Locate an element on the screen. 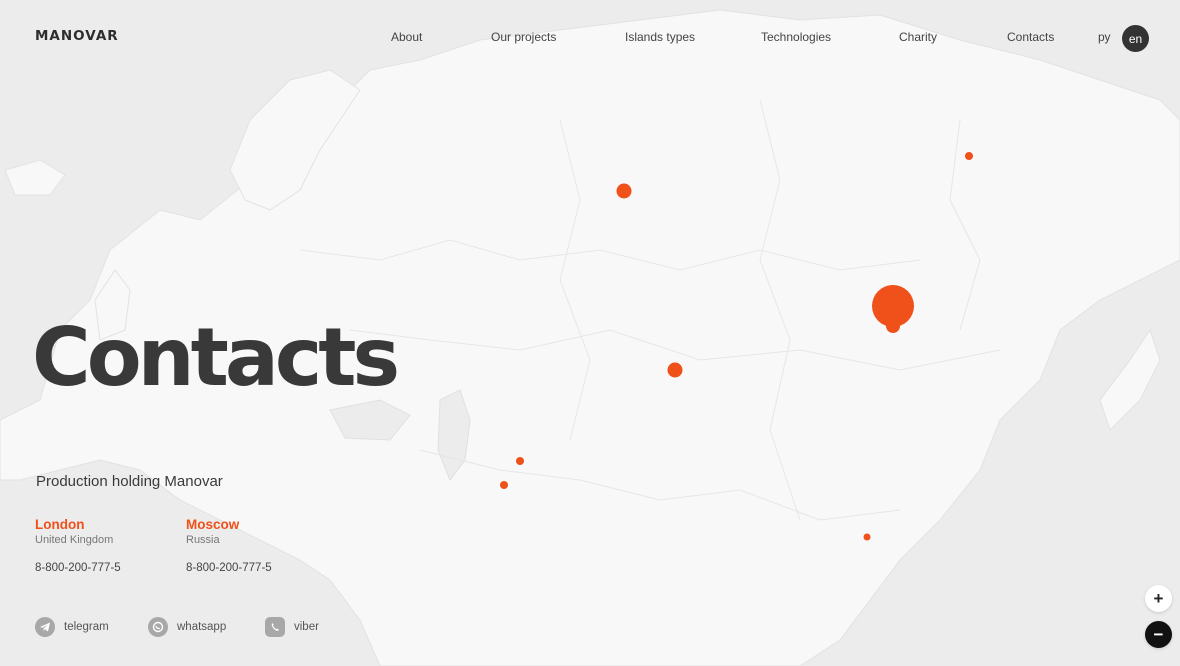 The image size is (1180, 666). social-label: telegram is located at coordinates (86, 627).